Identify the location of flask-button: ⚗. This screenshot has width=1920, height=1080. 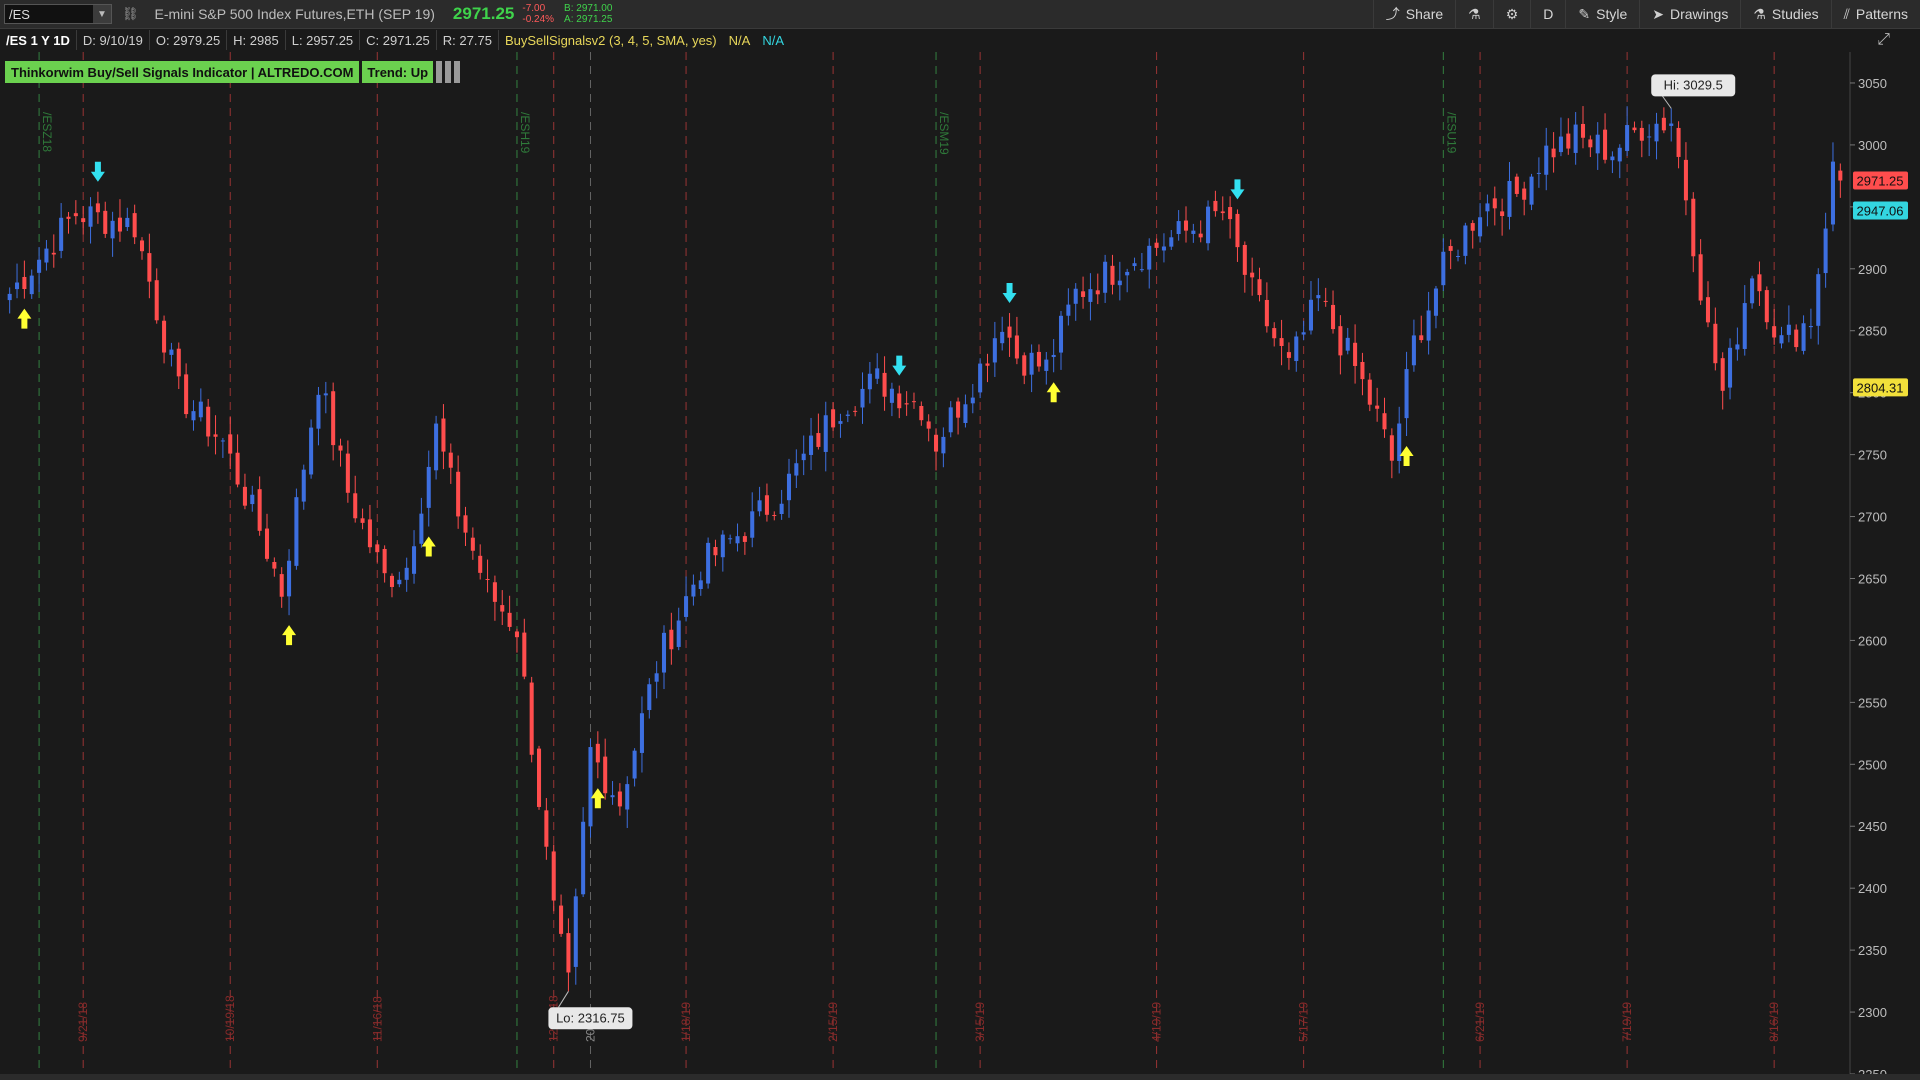
(1474, 14).